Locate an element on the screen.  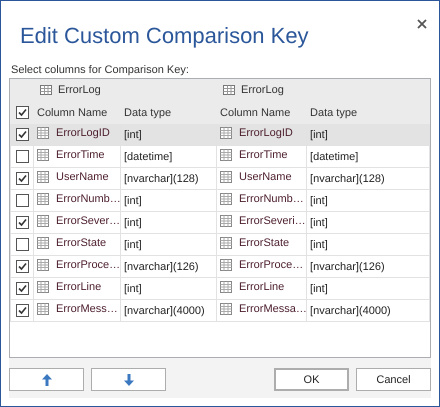
dialog-title: Edit Custom Comparison Key is located at coordinates (164, 36).